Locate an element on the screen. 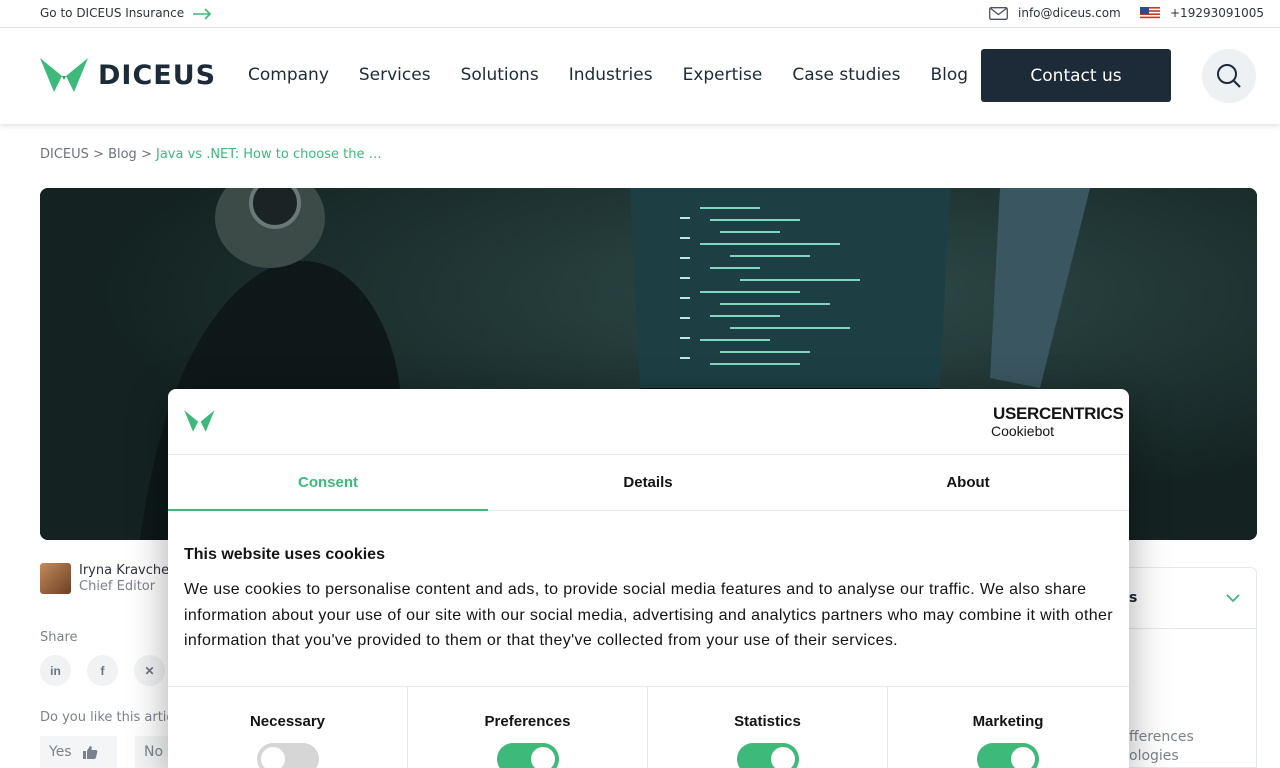 This screenshot has height=768, width=1280. email-link: info@diceus.com is located at coordinates (1055, 13).